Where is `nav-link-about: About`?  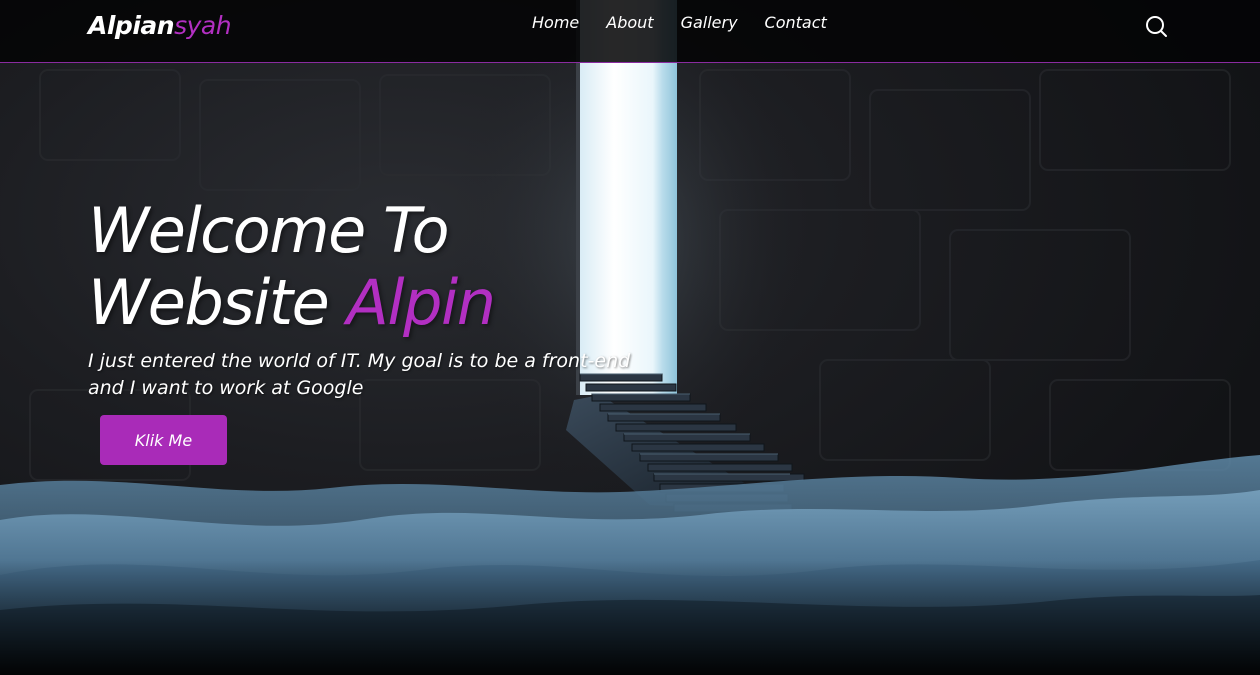
nav-link-about: About is located at coordinates (629, 22).